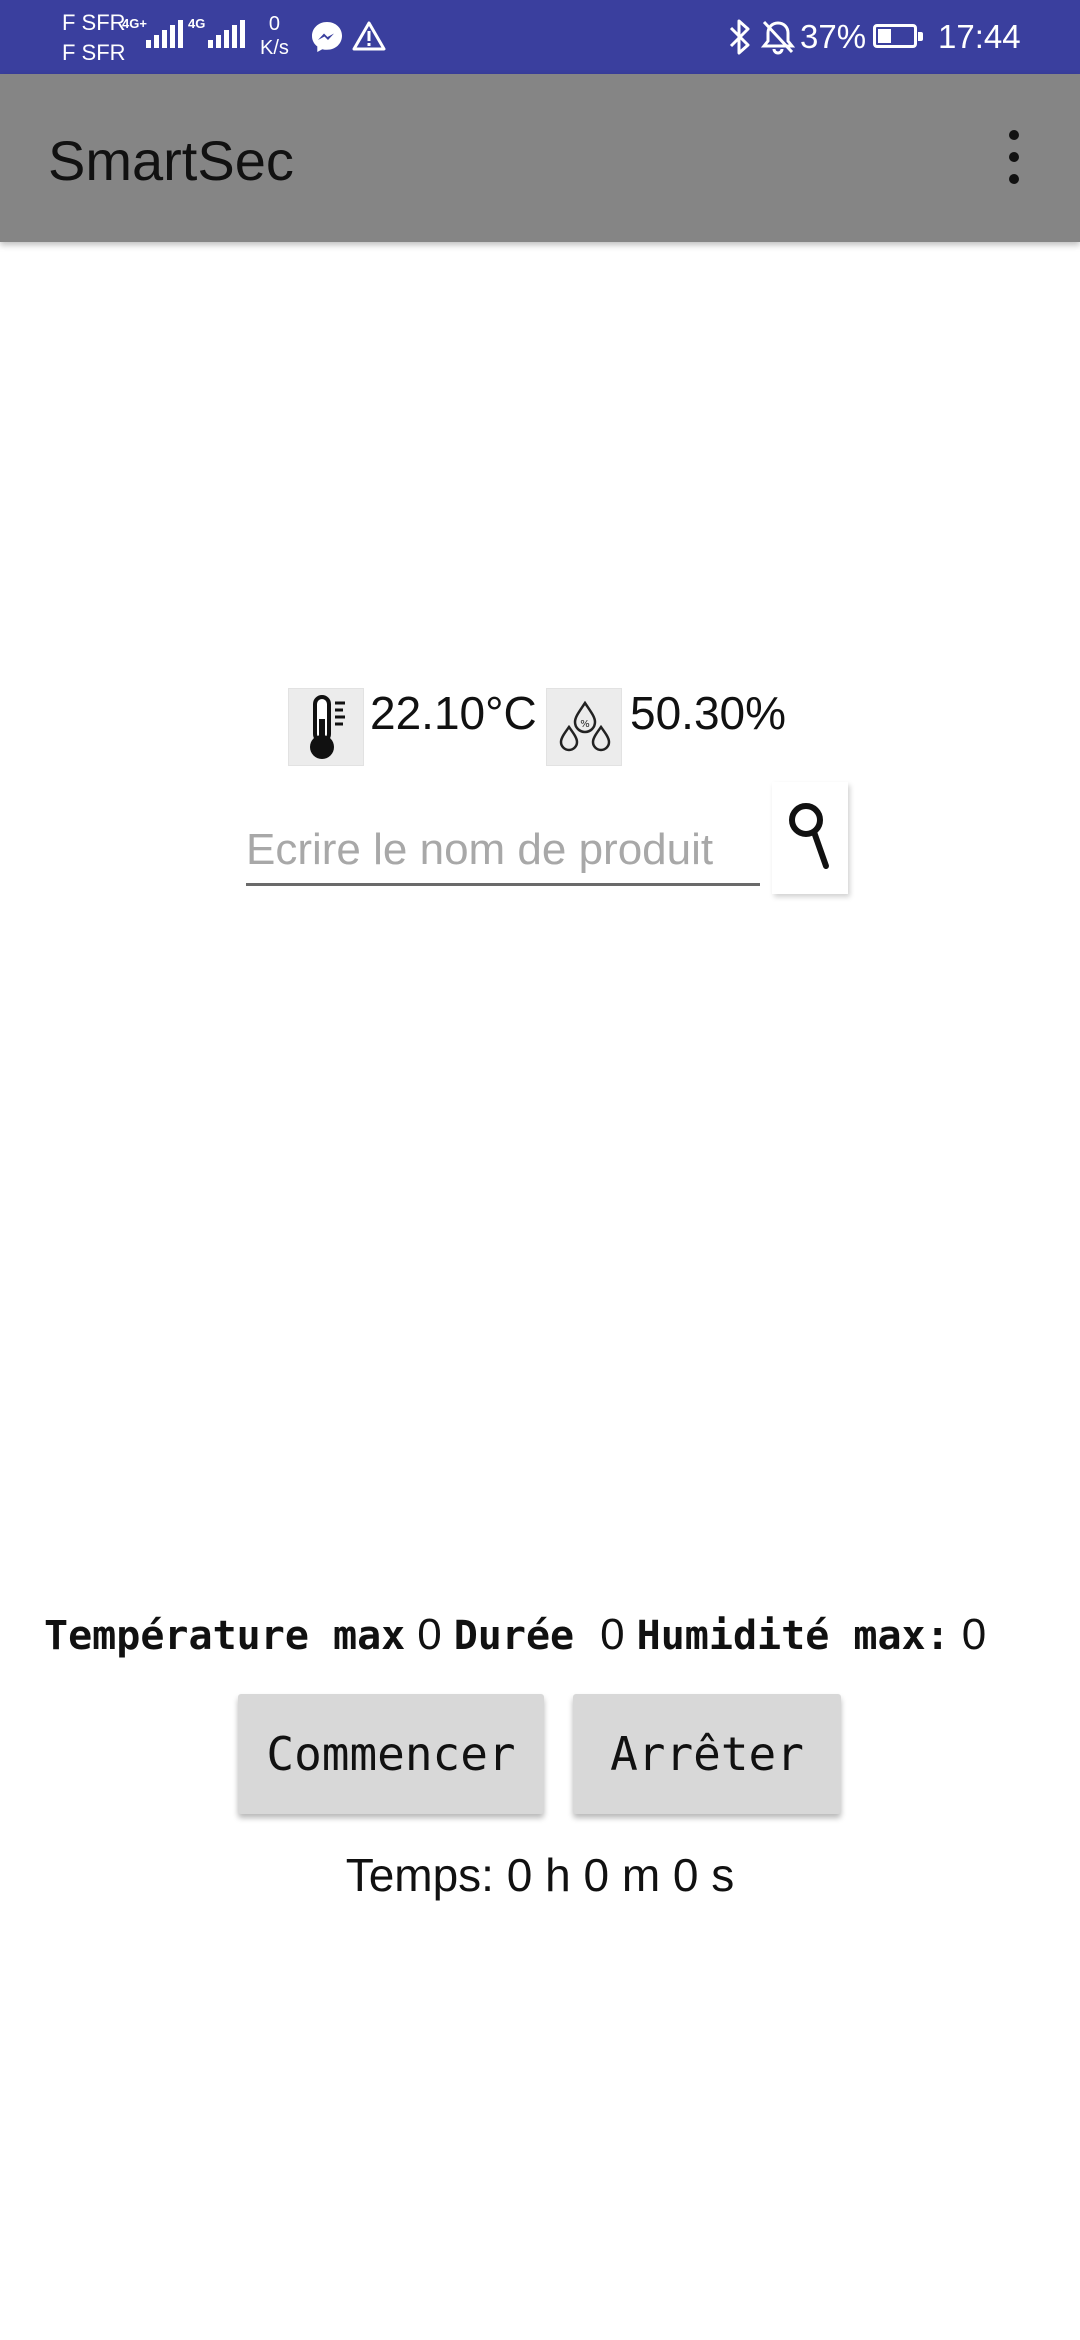  What do you see at coordinates (540, 158) in the screenshot?
I see `app-bar: SmartSec` at bounding box center [540, 158].